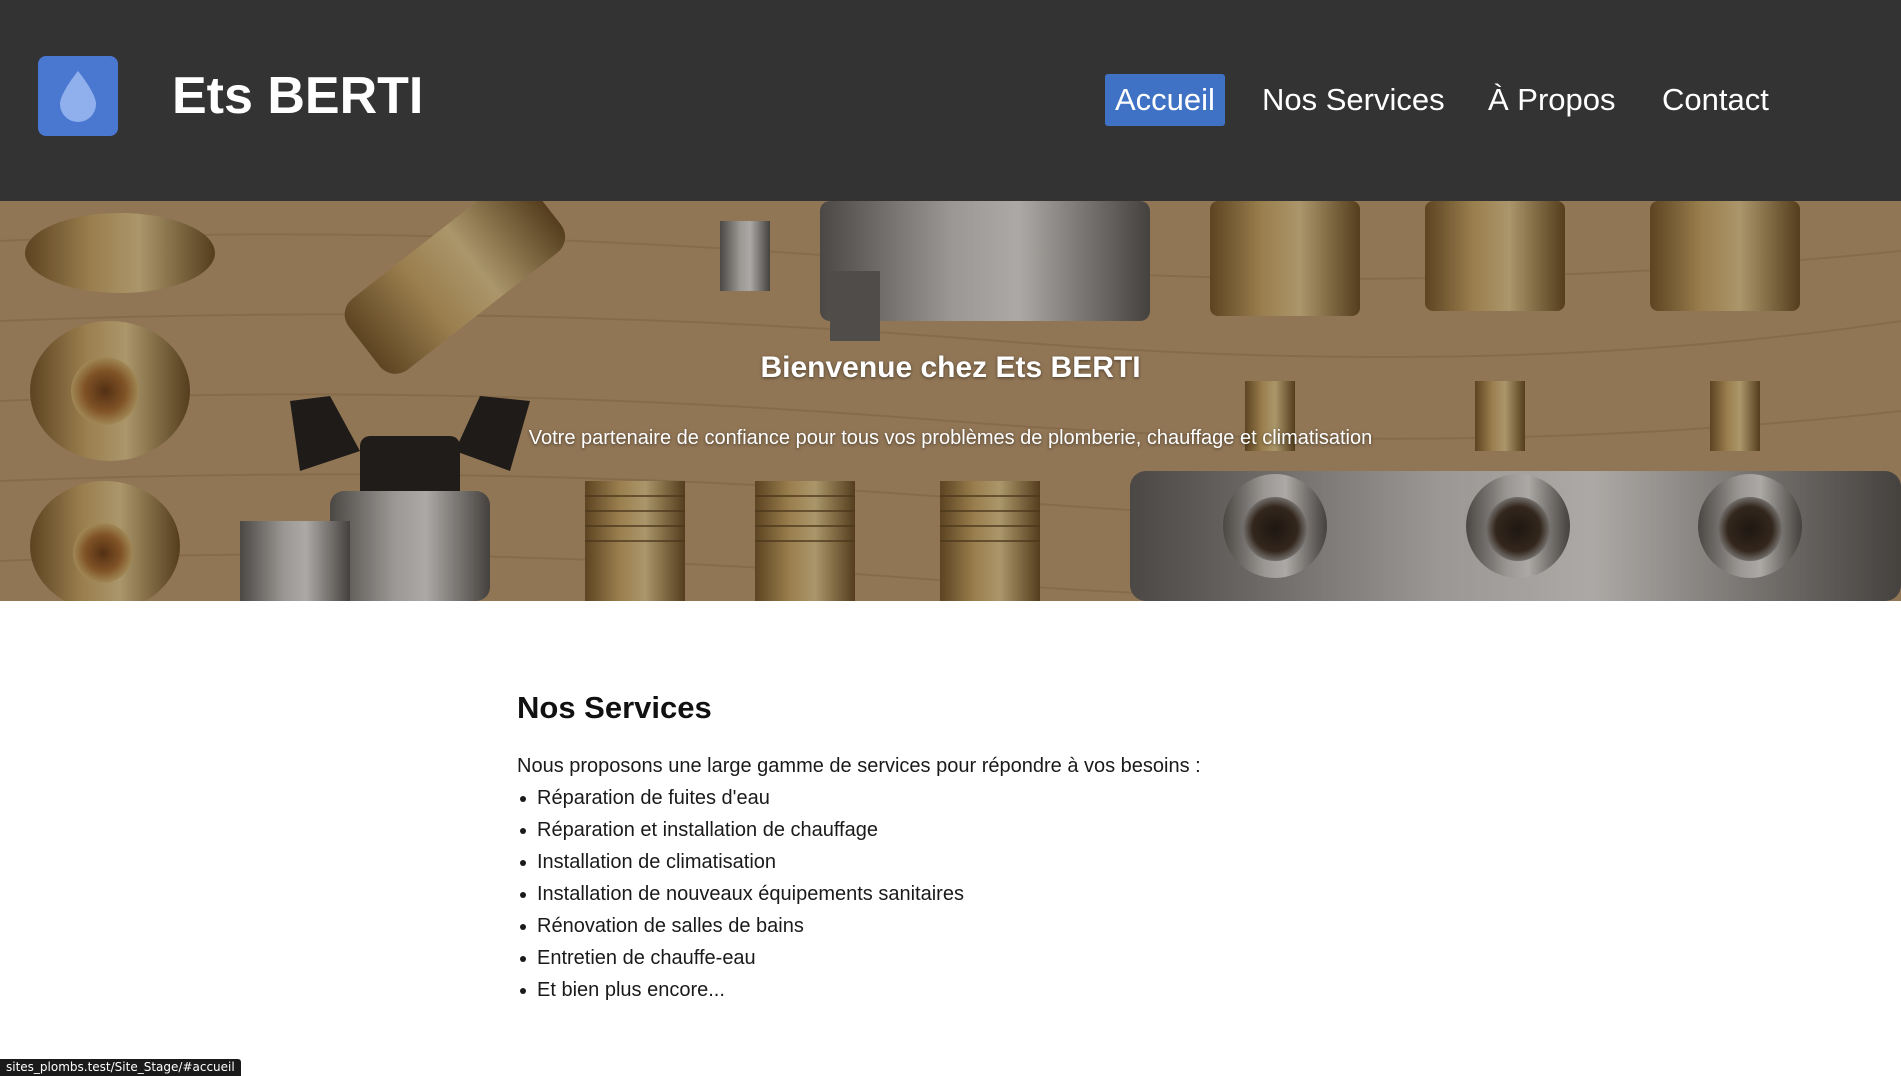 This screenshot has width=1901, height=1076. Describe the element at coordinates (967, 958) in the screenshot. I see `list-item: Entretien de chauffe-eau` at that location.